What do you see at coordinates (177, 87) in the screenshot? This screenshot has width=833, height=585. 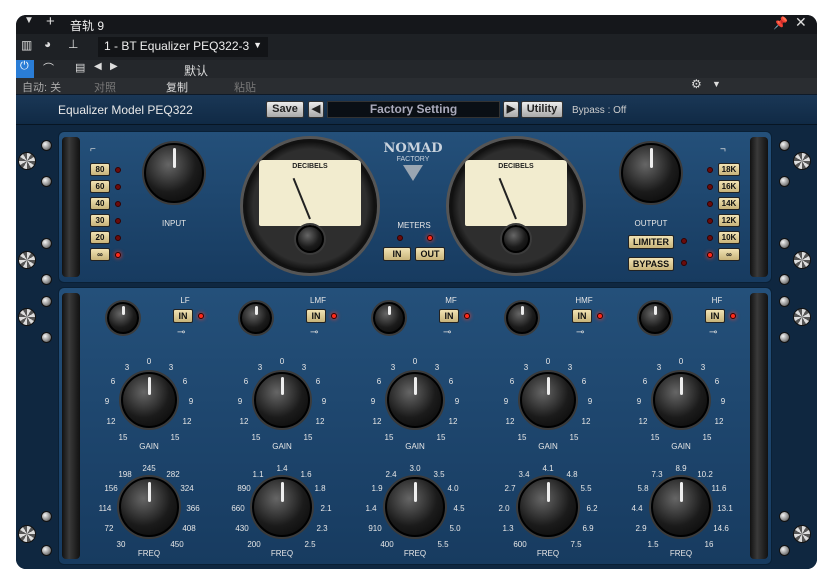 I see `copy-button: 复制` at bounding box center [177, 87].